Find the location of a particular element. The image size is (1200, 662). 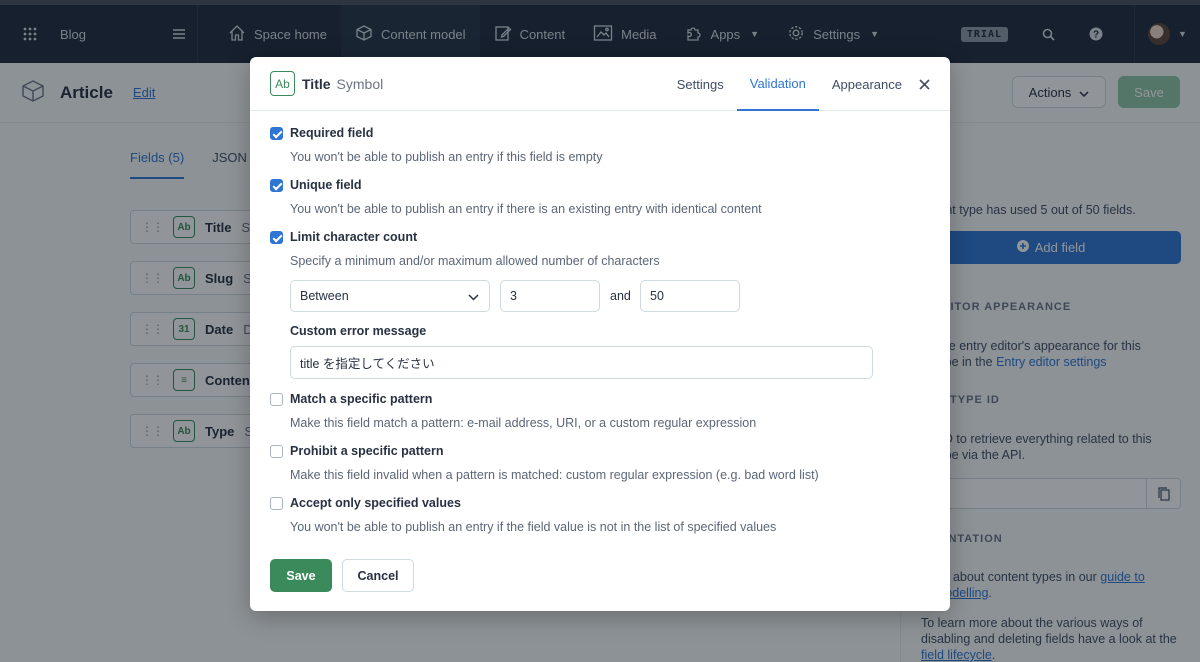

validation-label: Required field is located at coordinates (331, 133).